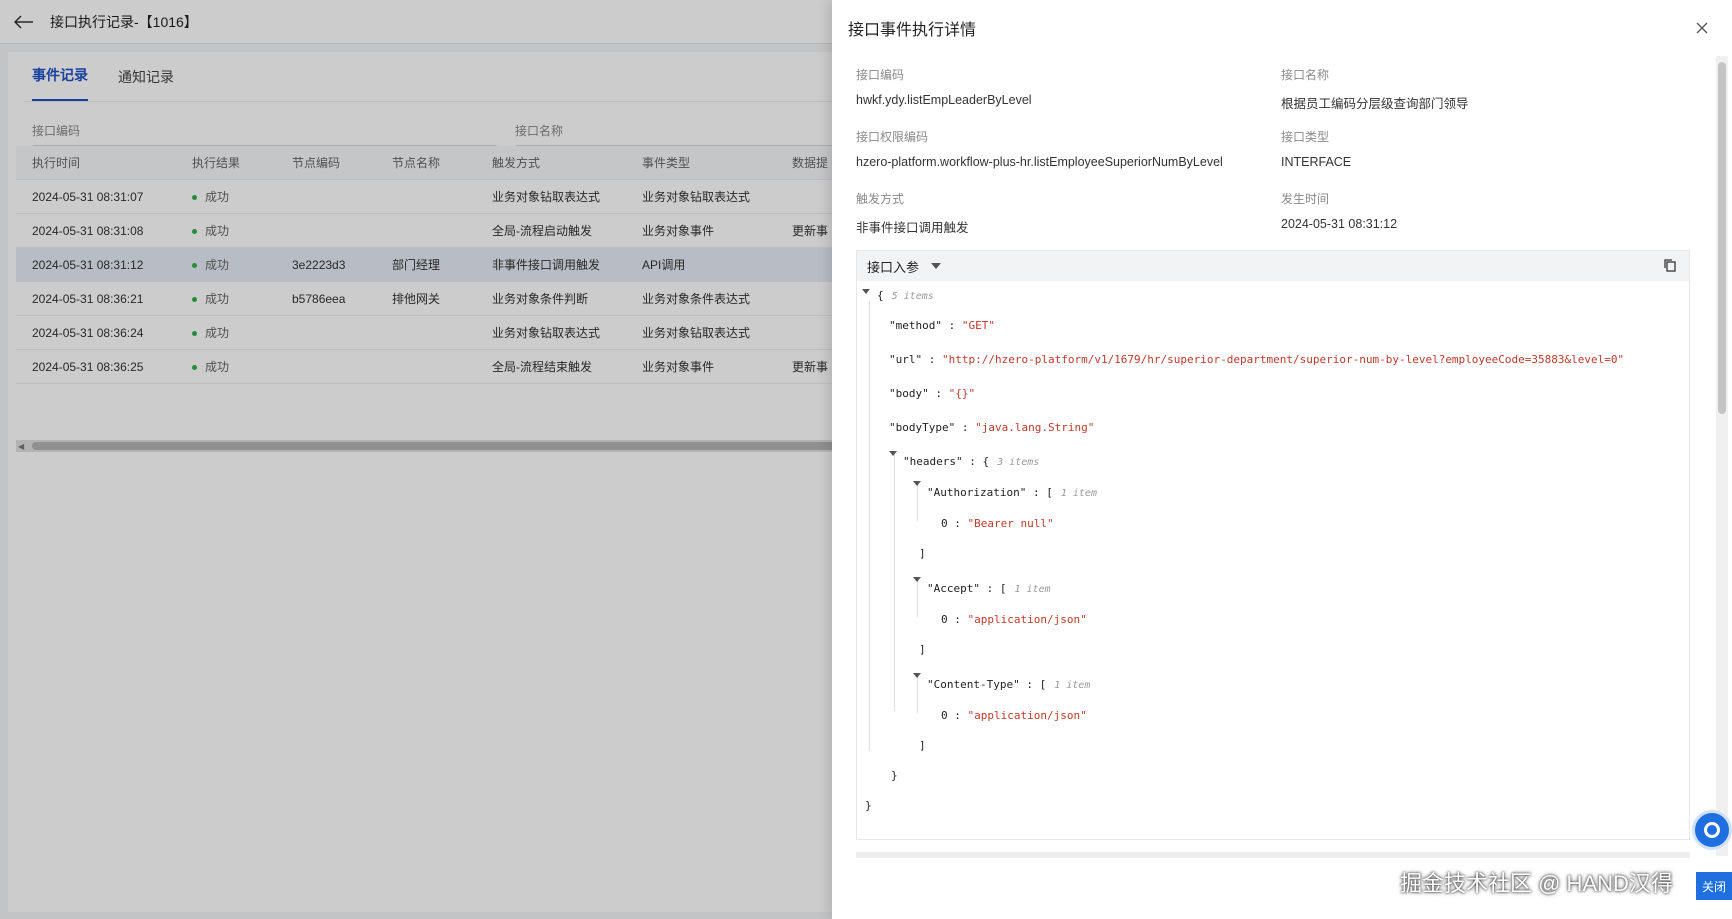 The width and height of the screenshot is (1732, 919). Describe the element at coordinates (953, 588) in the screenshot. I see `json-key: "Accept"` at that location.